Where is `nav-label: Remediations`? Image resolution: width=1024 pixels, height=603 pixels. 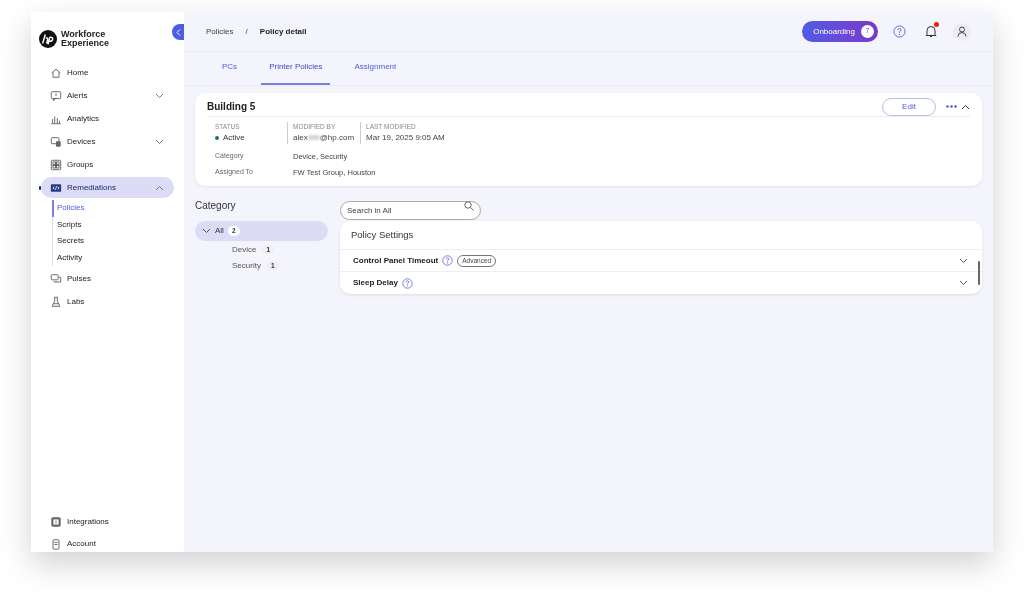
nav-label: Remediations is located at coordinates (91, 187).